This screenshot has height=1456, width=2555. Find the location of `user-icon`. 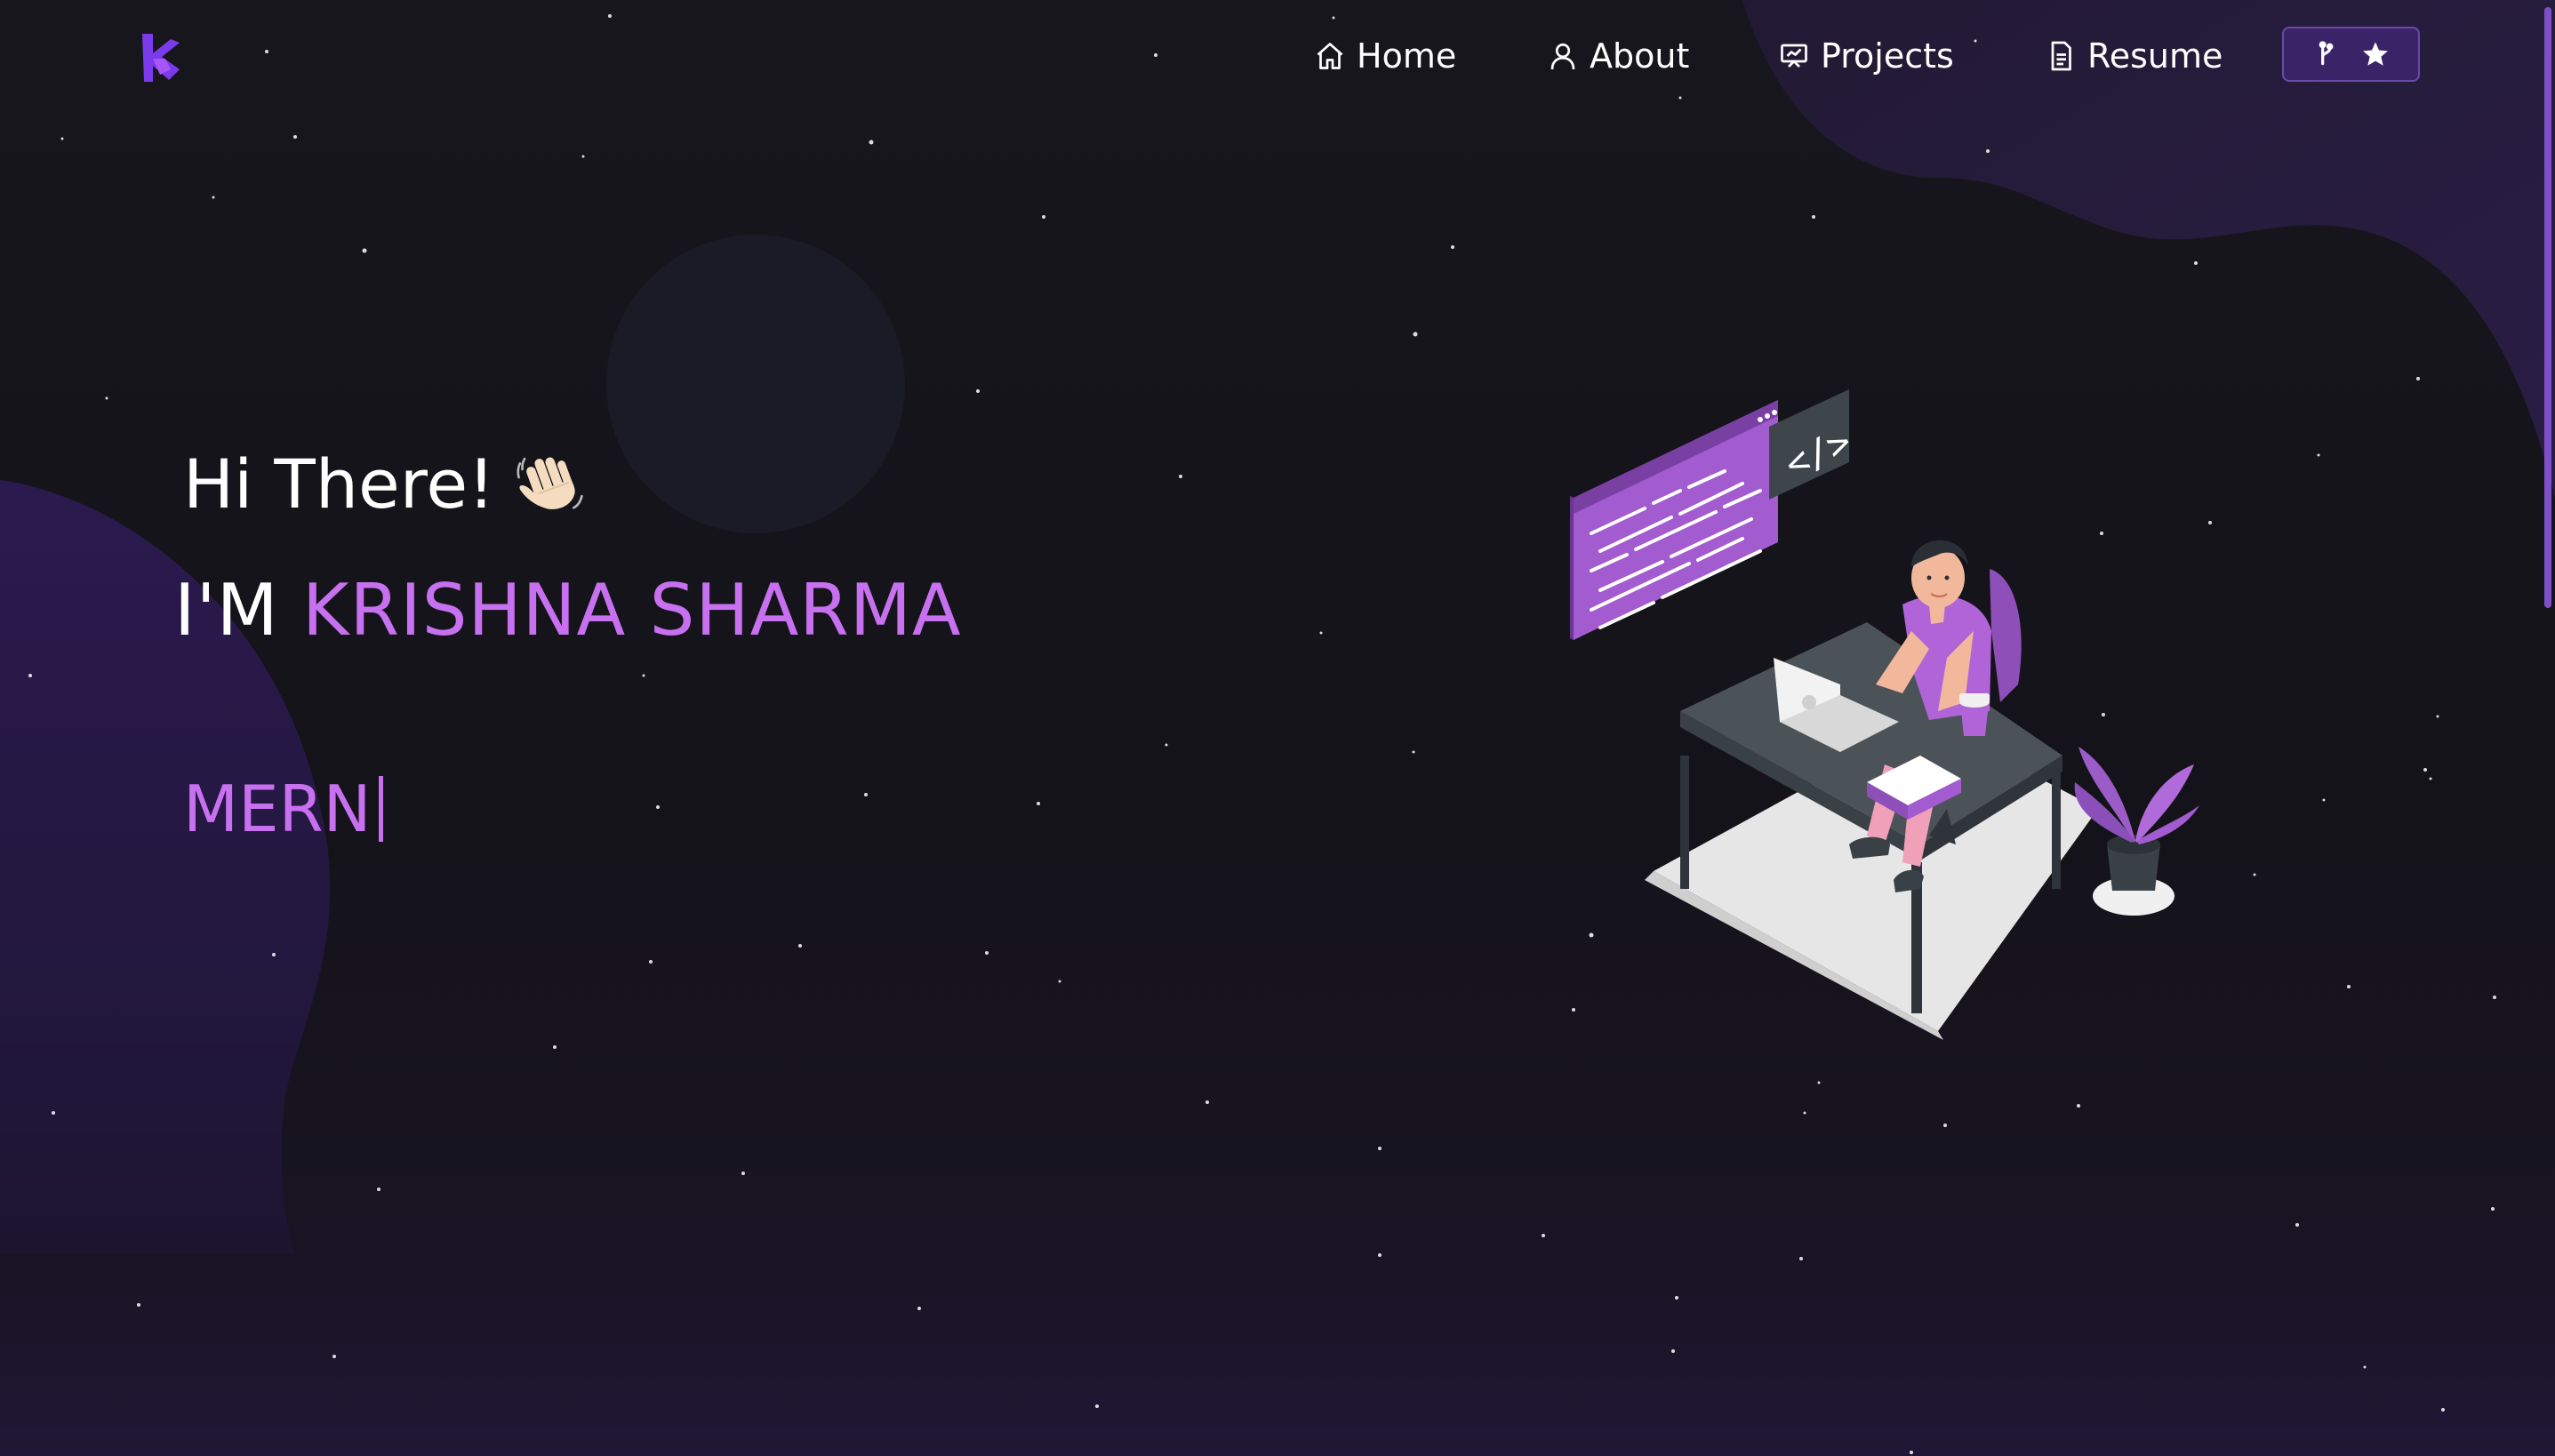

user-icon is located at coordinates (1562, 56).